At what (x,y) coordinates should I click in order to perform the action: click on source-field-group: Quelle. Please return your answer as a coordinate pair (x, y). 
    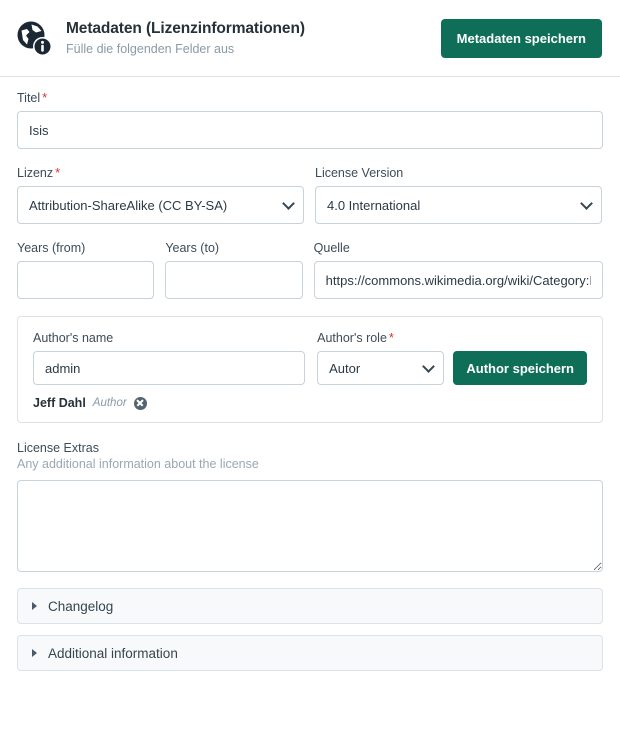
    Looking at the image, I should click on (458, 270).